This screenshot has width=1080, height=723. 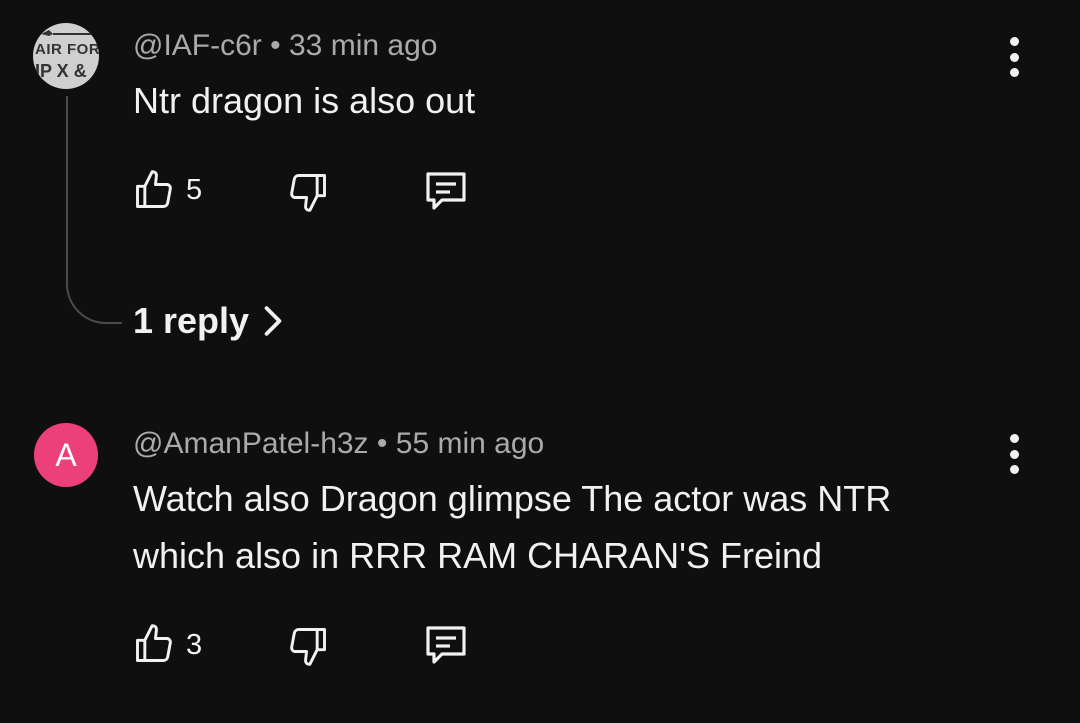 I want to click on comment-meta: @IAF-c6r • 33 min ago, so click(x=285, y=46).